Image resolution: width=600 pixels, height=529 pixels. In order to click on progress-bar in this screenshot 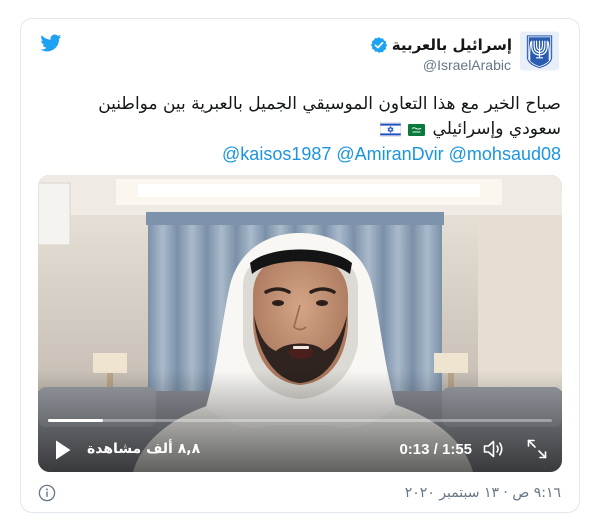, I will do `click(300, 420)`.